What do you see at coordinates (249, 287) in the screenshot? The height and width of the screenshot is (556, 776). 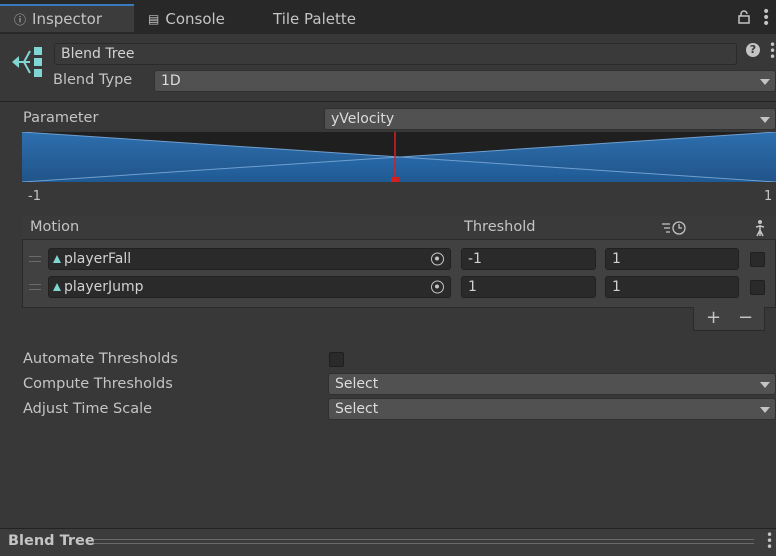 I see `motion-field-player-jump: playerJump` at bounding box center [249, 287].